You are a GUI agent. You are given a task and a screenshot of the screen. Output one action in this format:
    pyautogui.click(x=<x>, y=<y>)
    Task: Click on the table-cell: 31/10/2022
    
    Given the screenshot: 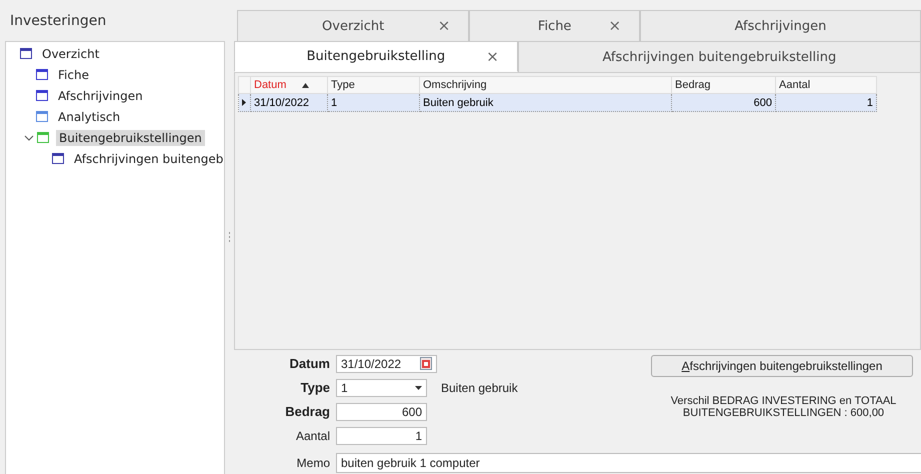 What is the action you would take?
    pyautogui.click(x=289, y=103)
    